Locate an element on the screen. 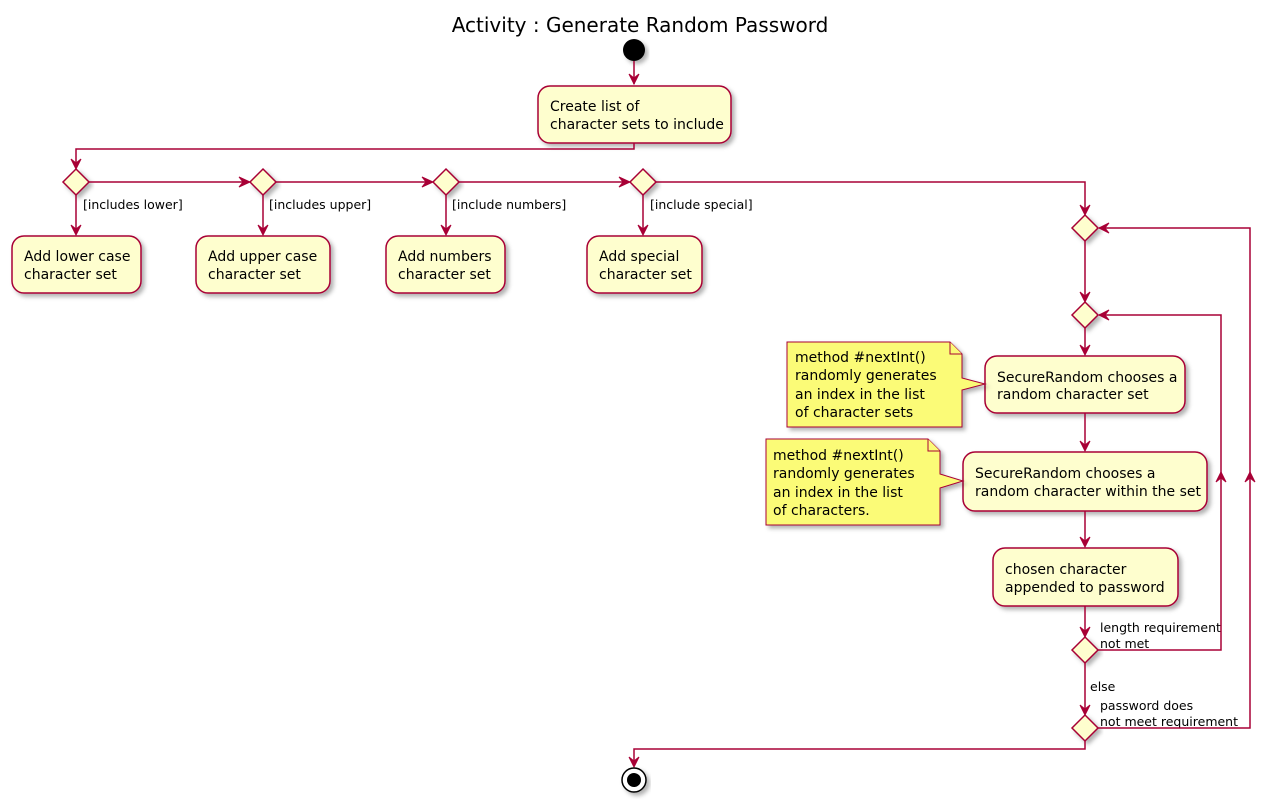  svg-text: Create list of is located at coordinates (595, 107).